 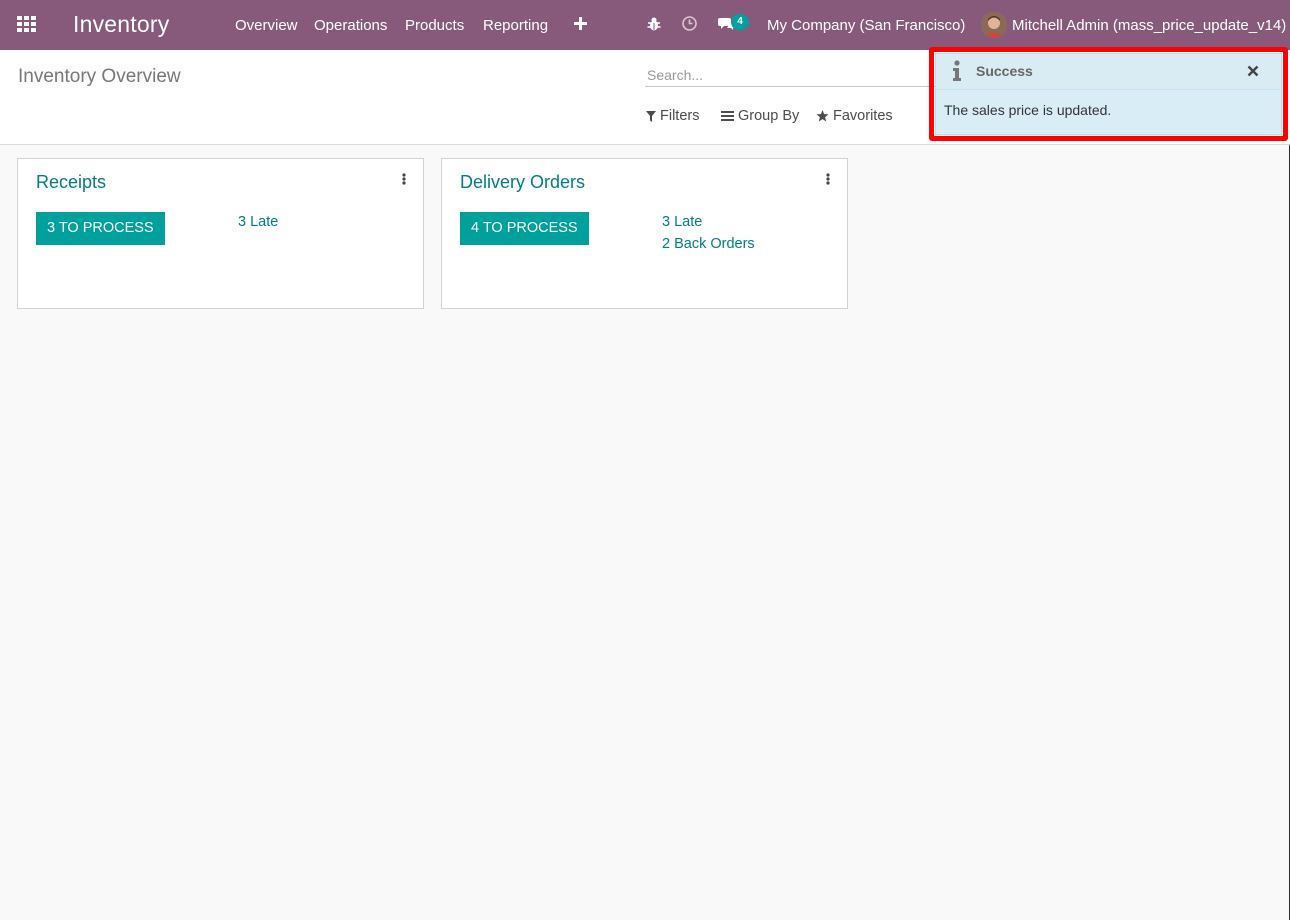 I want to click on delivery-back-orders-link: 2 Back Orders, so click(x=708, y=244).